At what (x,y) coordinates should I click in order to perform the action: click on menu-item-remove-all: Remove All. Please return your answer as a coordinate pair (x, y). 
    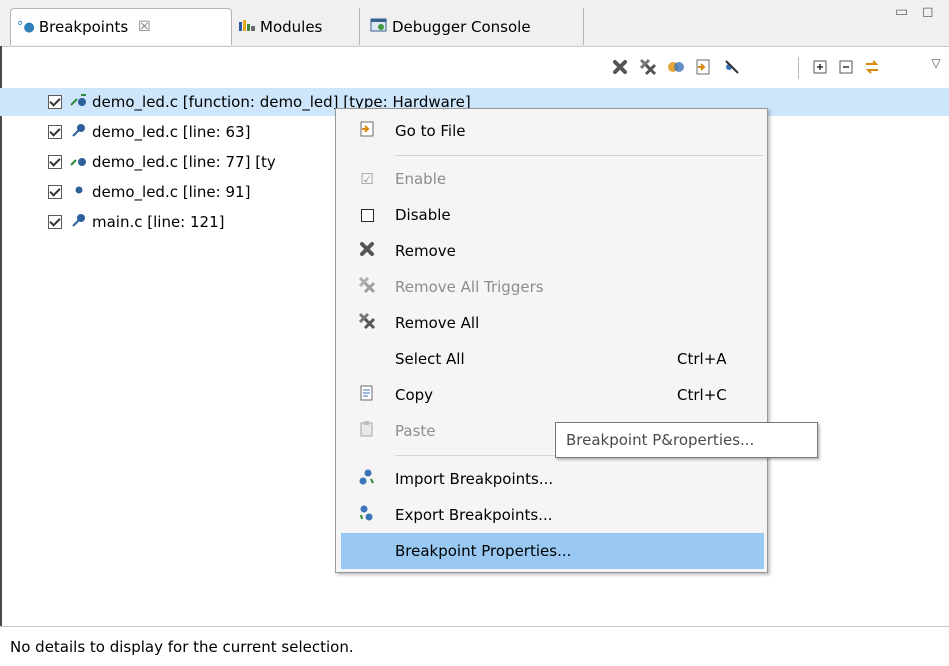
    Looking at the image, I should click on (551, 323).